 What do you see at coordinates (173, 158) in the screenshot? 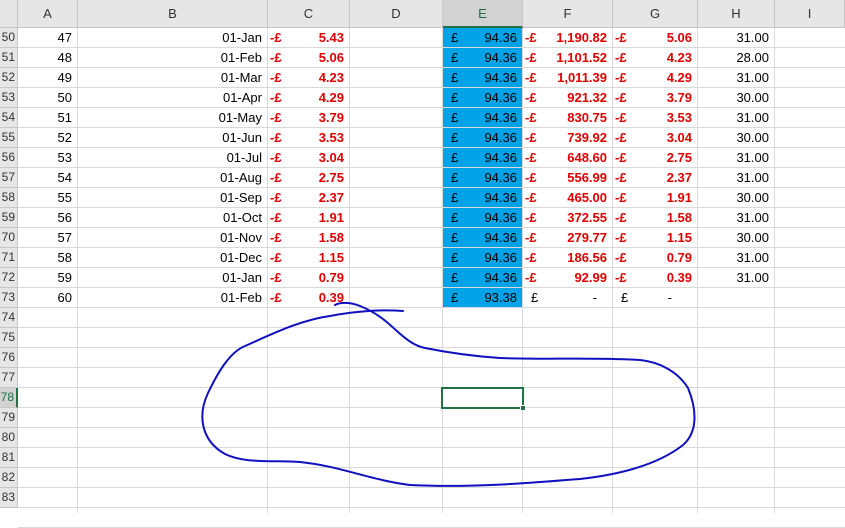
I see `cell-b: 01-Jul` at bounding box center [173, 158].